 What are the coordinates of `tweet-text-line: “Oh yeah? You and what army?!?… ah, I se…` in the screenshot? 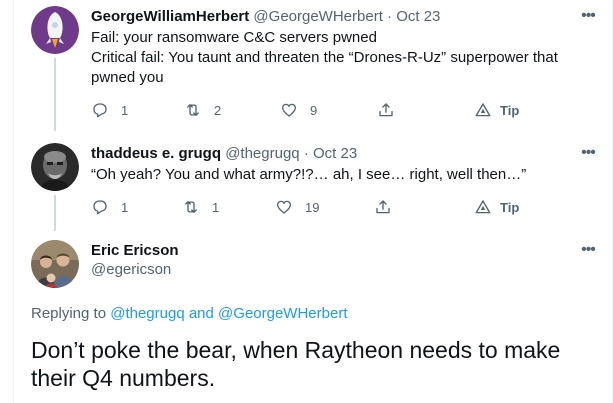 It's located at (309, 174).